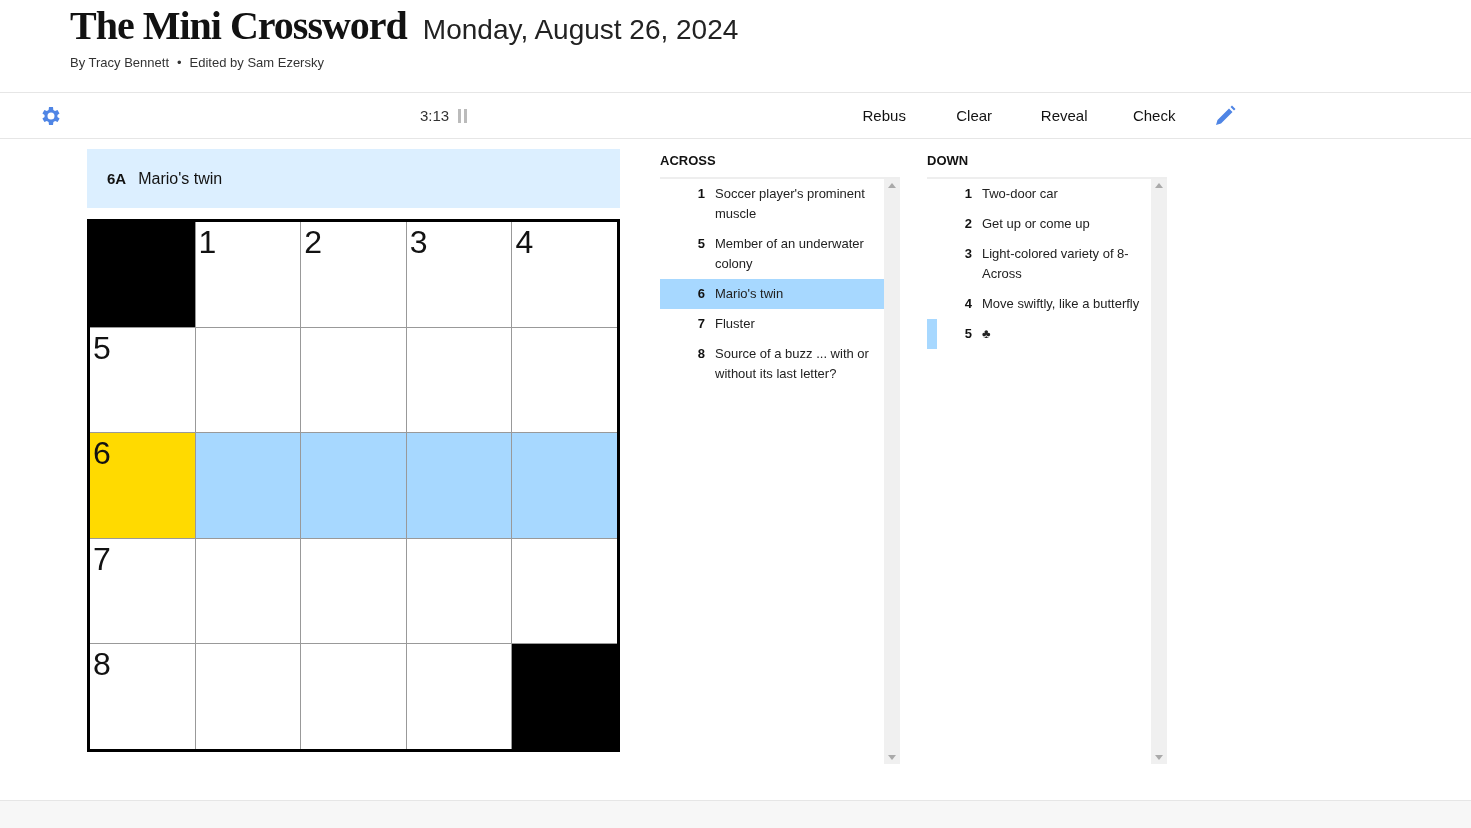 The image size is (1471, 828). Describe the element at coordinates (102, 664) in the screenshot. I see `cell-number: 8` at that location.